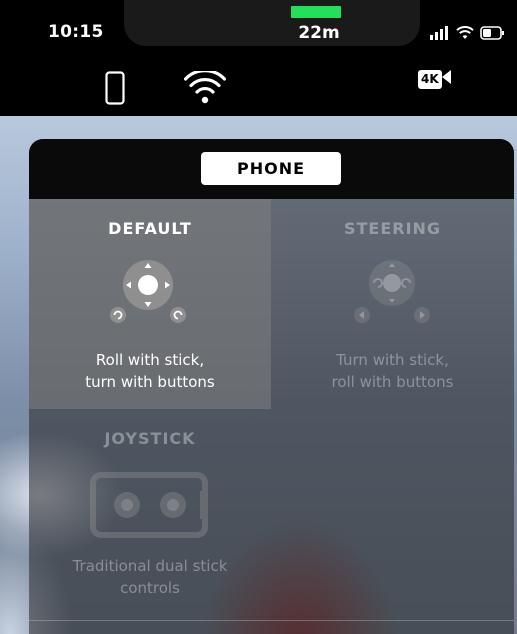 The image size is (517, 634). Describe the element at coordinates (150, 566) in the screenshot. I see `mode-joystick-desc-line1: Traditional dual stick` at that location.